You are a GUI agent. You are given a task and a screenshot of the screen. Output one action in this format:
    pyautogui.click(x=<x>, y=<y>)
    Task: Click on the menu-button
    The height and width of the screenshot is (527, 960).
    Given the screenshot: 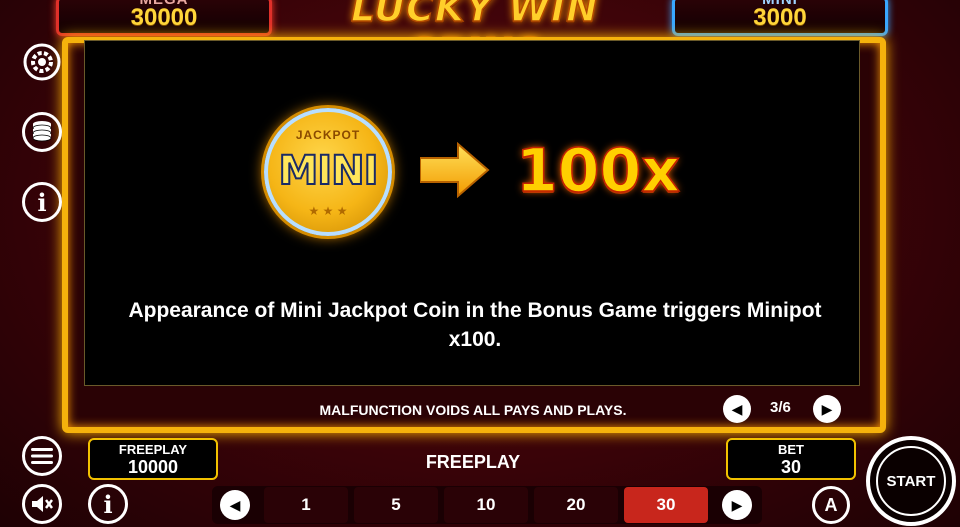 What is the action you would take?
    pyautogui.click(x=42, y=456)
    